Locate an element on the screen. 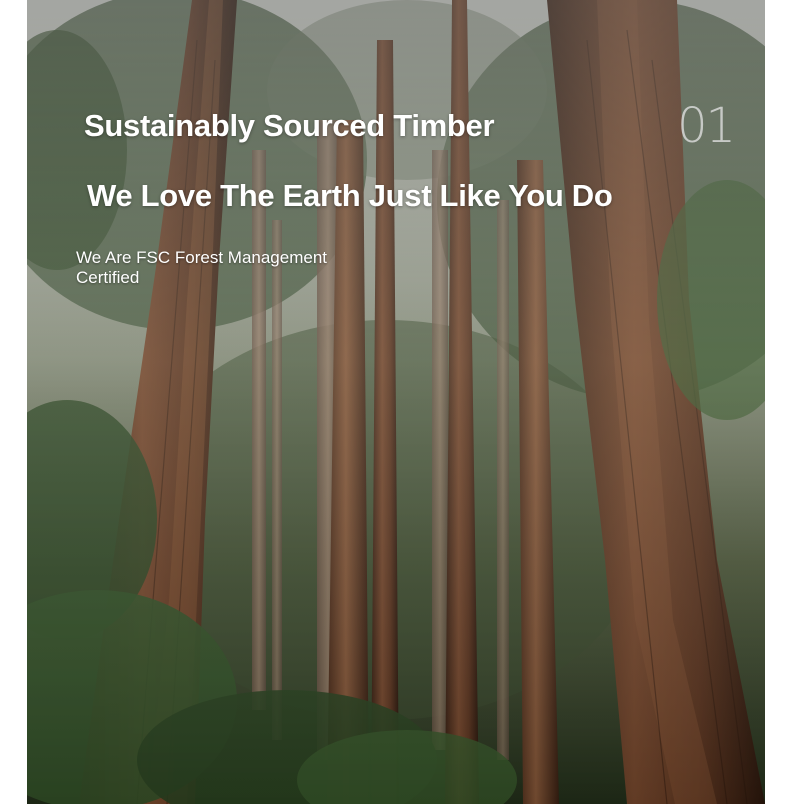  hero-subtitle: We Love The Earth Just Like You Do is located at coordinates (350, 195).